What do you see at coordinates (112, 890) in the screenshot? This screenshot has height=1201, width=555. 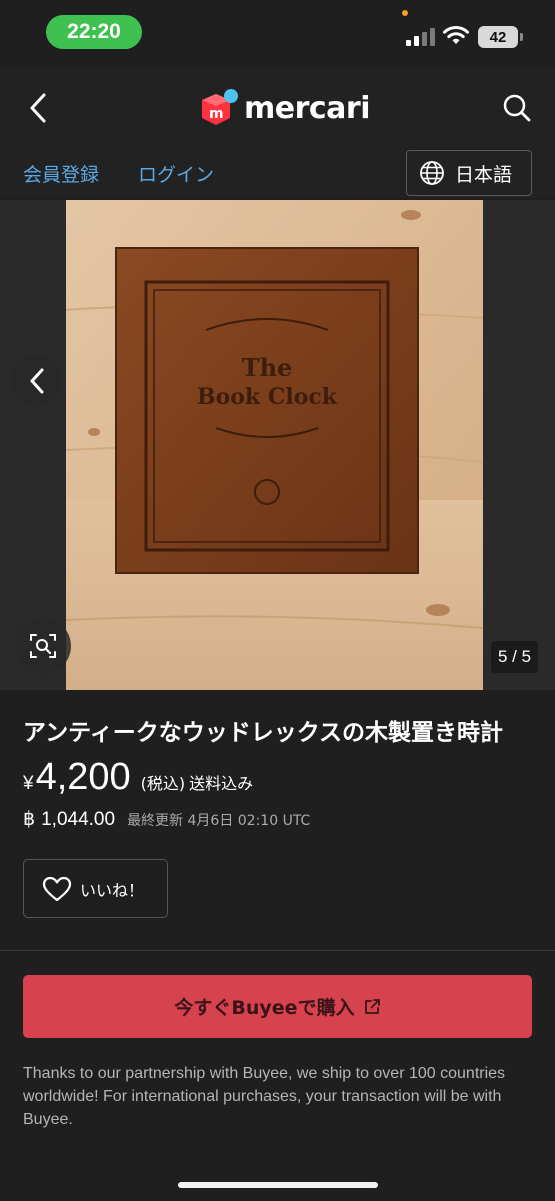 I see `like-label: いいね！` at bounding box center [112, 890].